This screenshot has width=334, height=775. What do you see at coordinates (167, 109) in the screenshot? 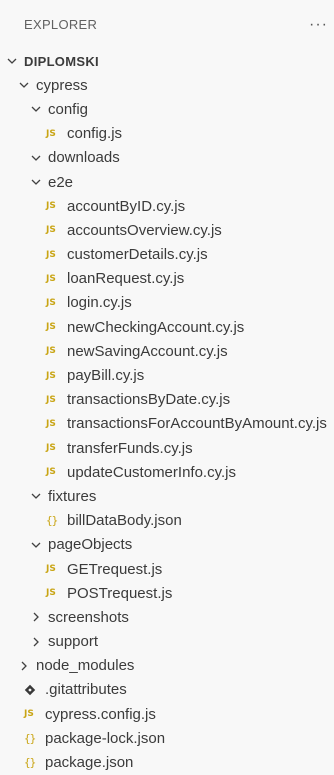
I see `folder-config: config` at bounding box center [167, 109].